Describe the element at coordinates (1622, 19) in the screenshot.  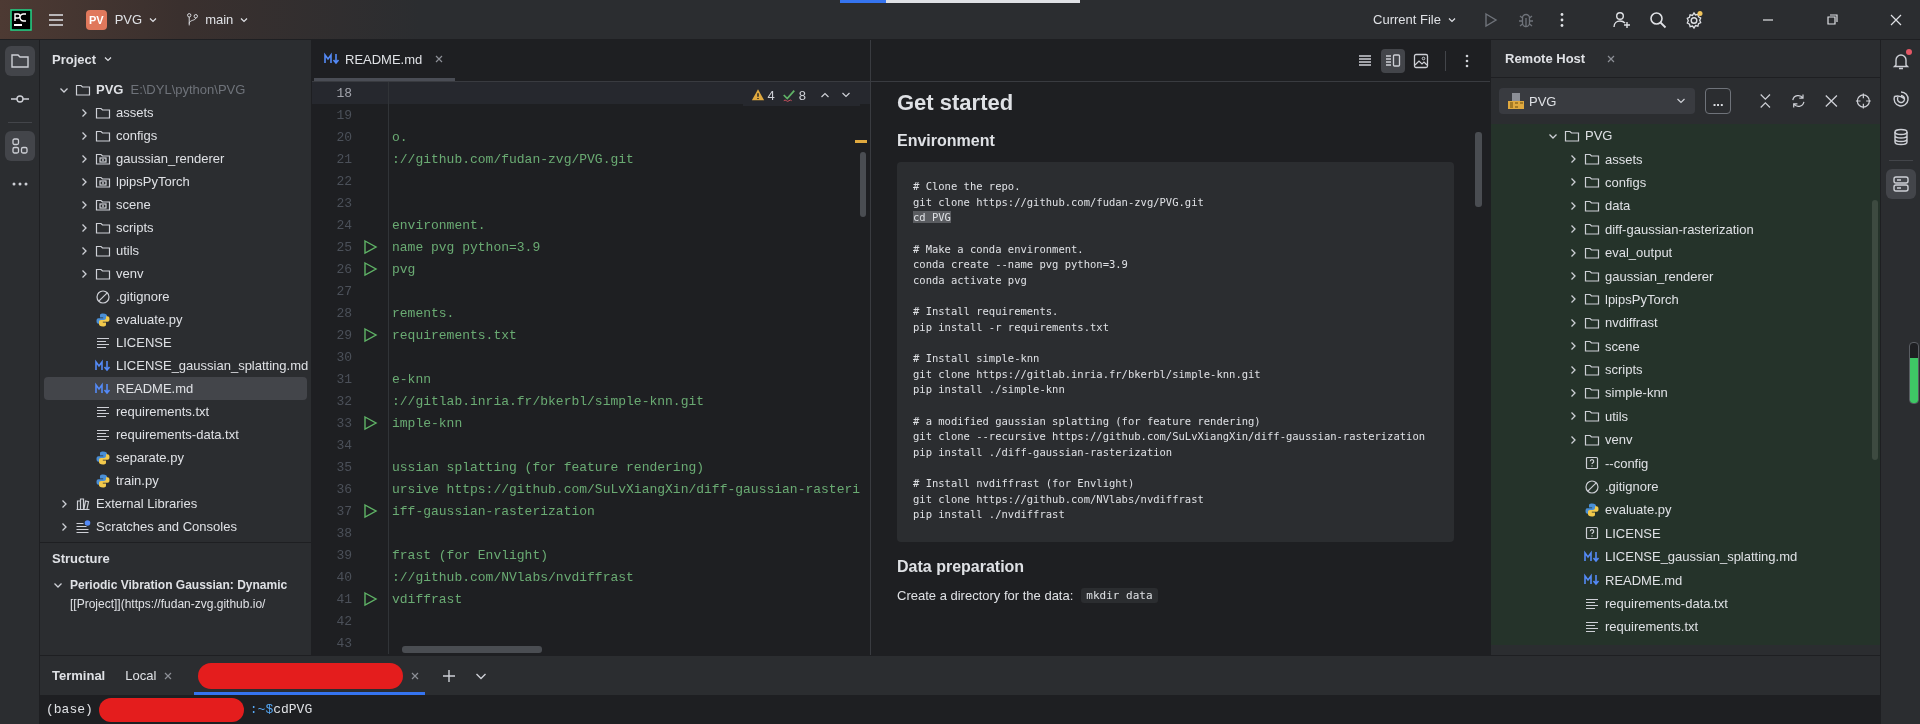
I see `add-user-icon` at that location.